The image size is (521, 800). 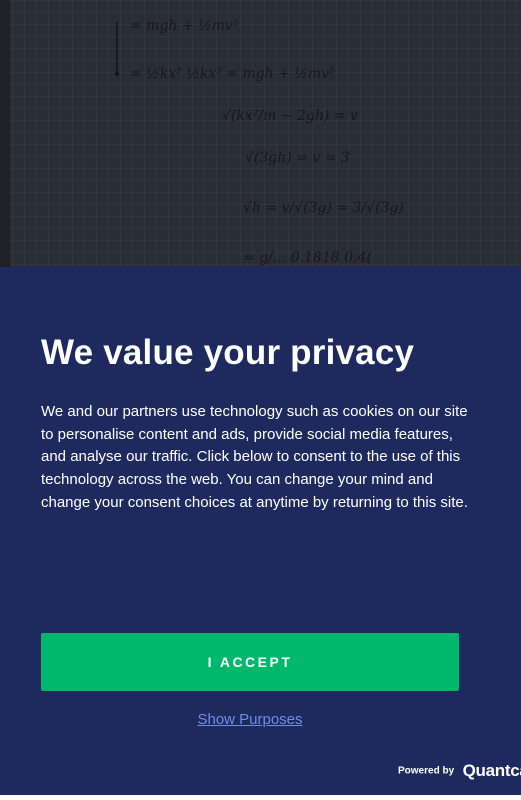 I want to click on powered-by-label: Powered by, so click(x=426, y=771).